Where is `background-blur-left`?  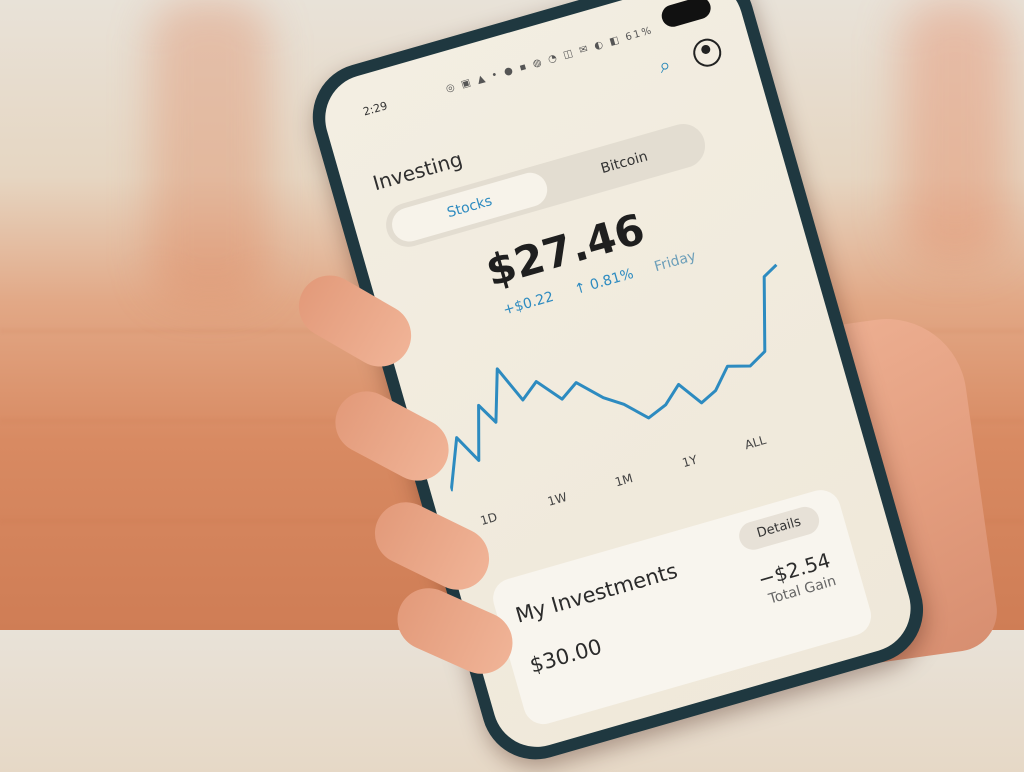
background-blur-left is located at coordinates (210, 150).